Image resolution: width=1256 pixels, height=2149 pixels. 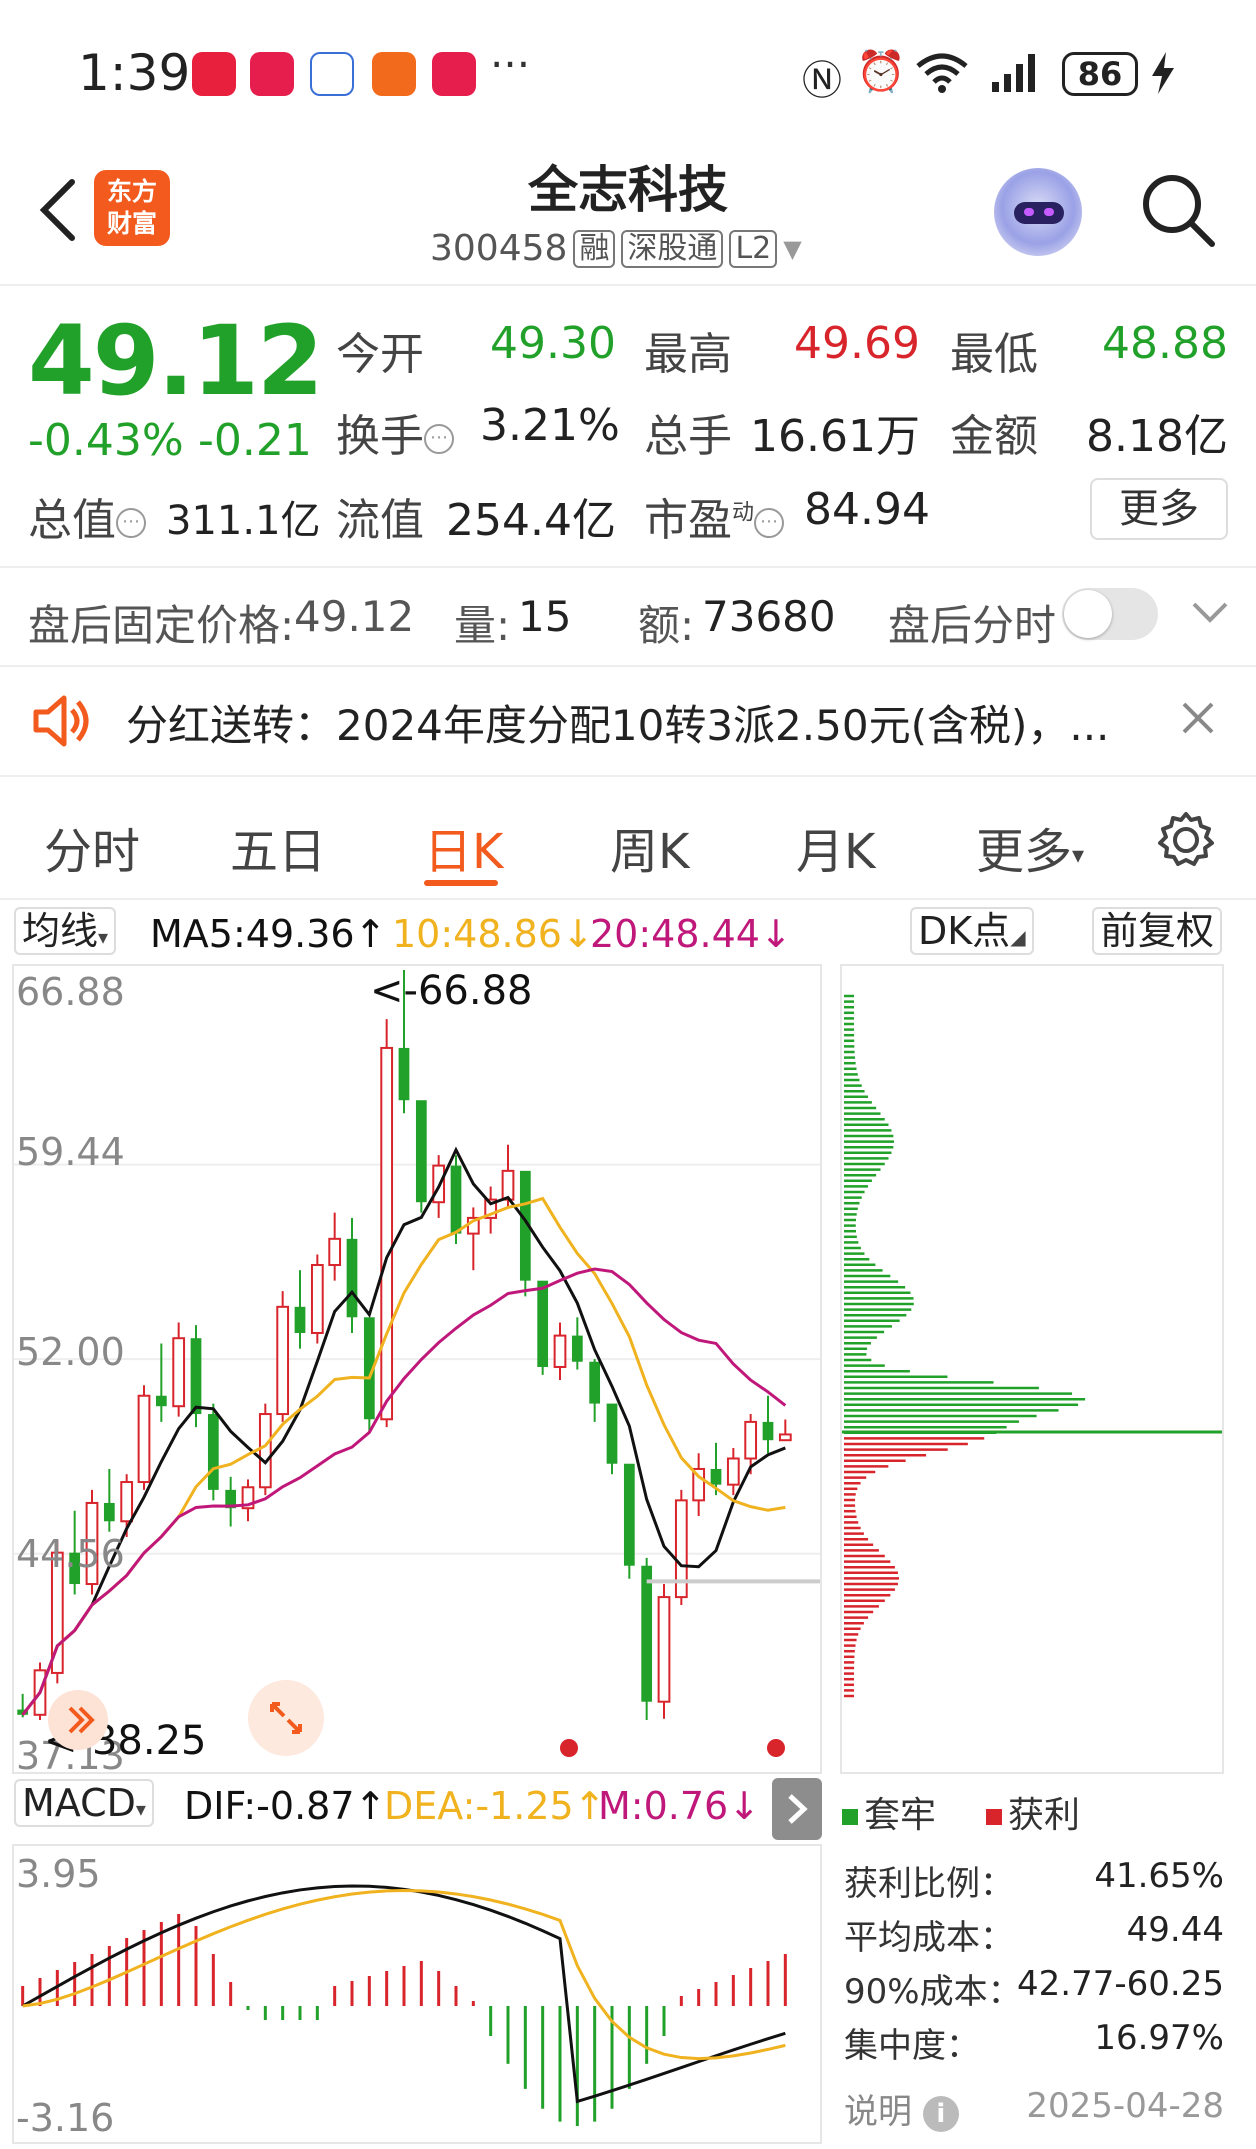 I want to click on tag-connect: 深股通, so click(x=672, y=248).